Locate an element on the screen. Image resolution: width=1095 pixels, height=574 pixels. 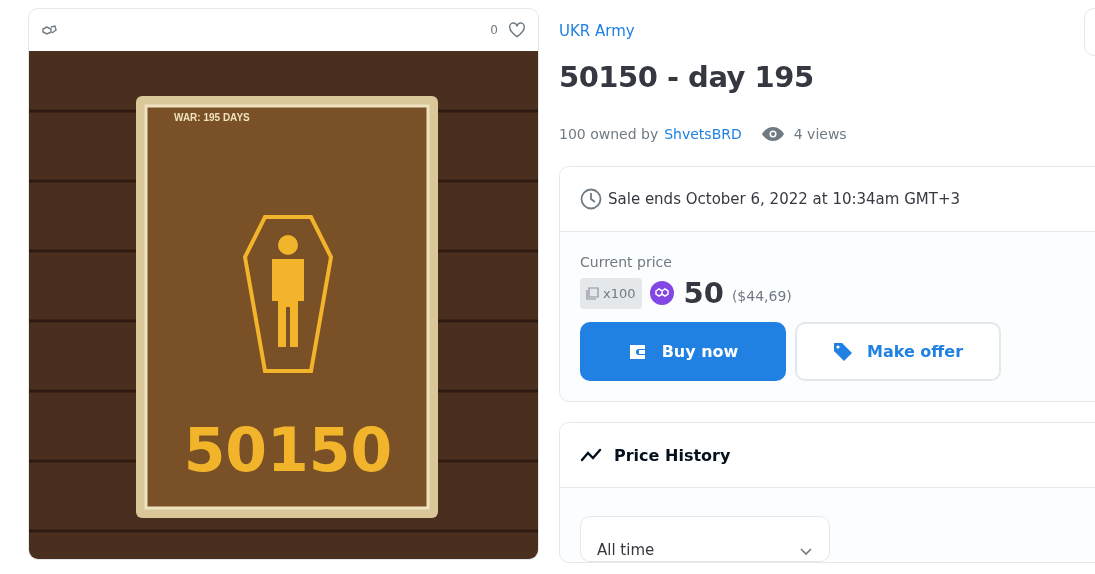
clock-icon is located at coordinates (591, 199).